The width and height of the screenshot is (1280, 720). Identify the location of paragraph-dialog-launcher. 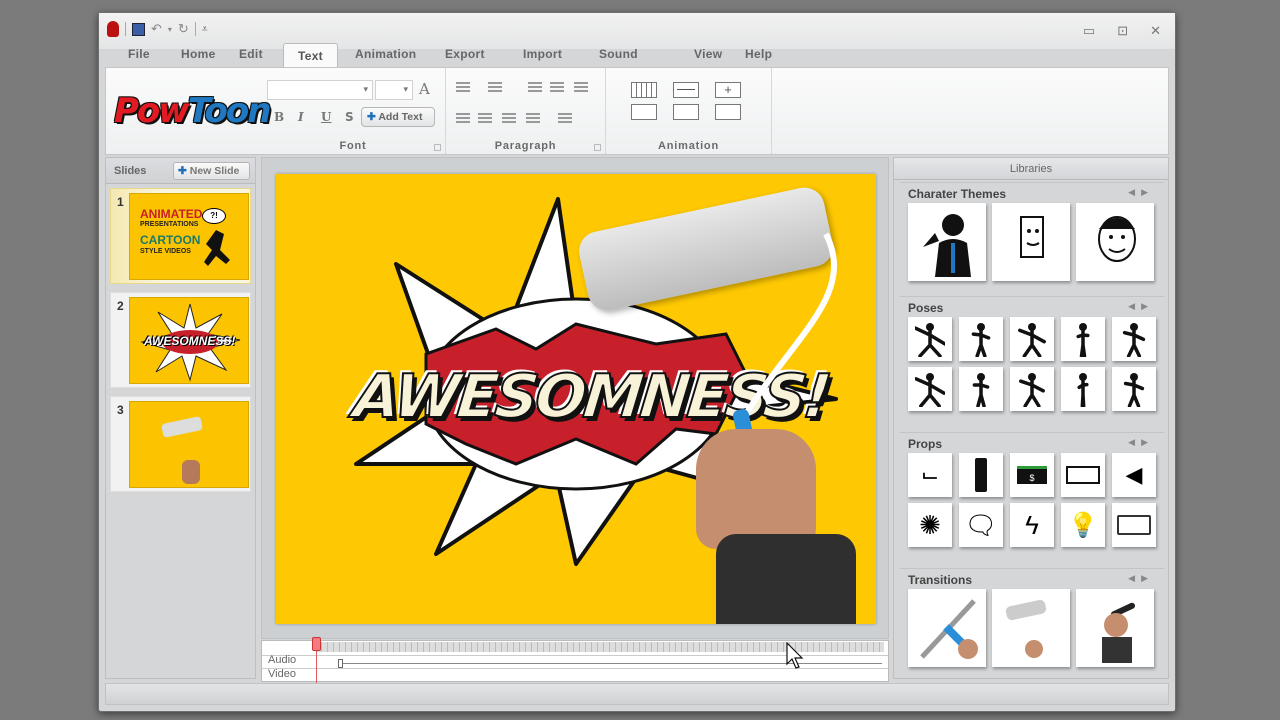
(597, 147).